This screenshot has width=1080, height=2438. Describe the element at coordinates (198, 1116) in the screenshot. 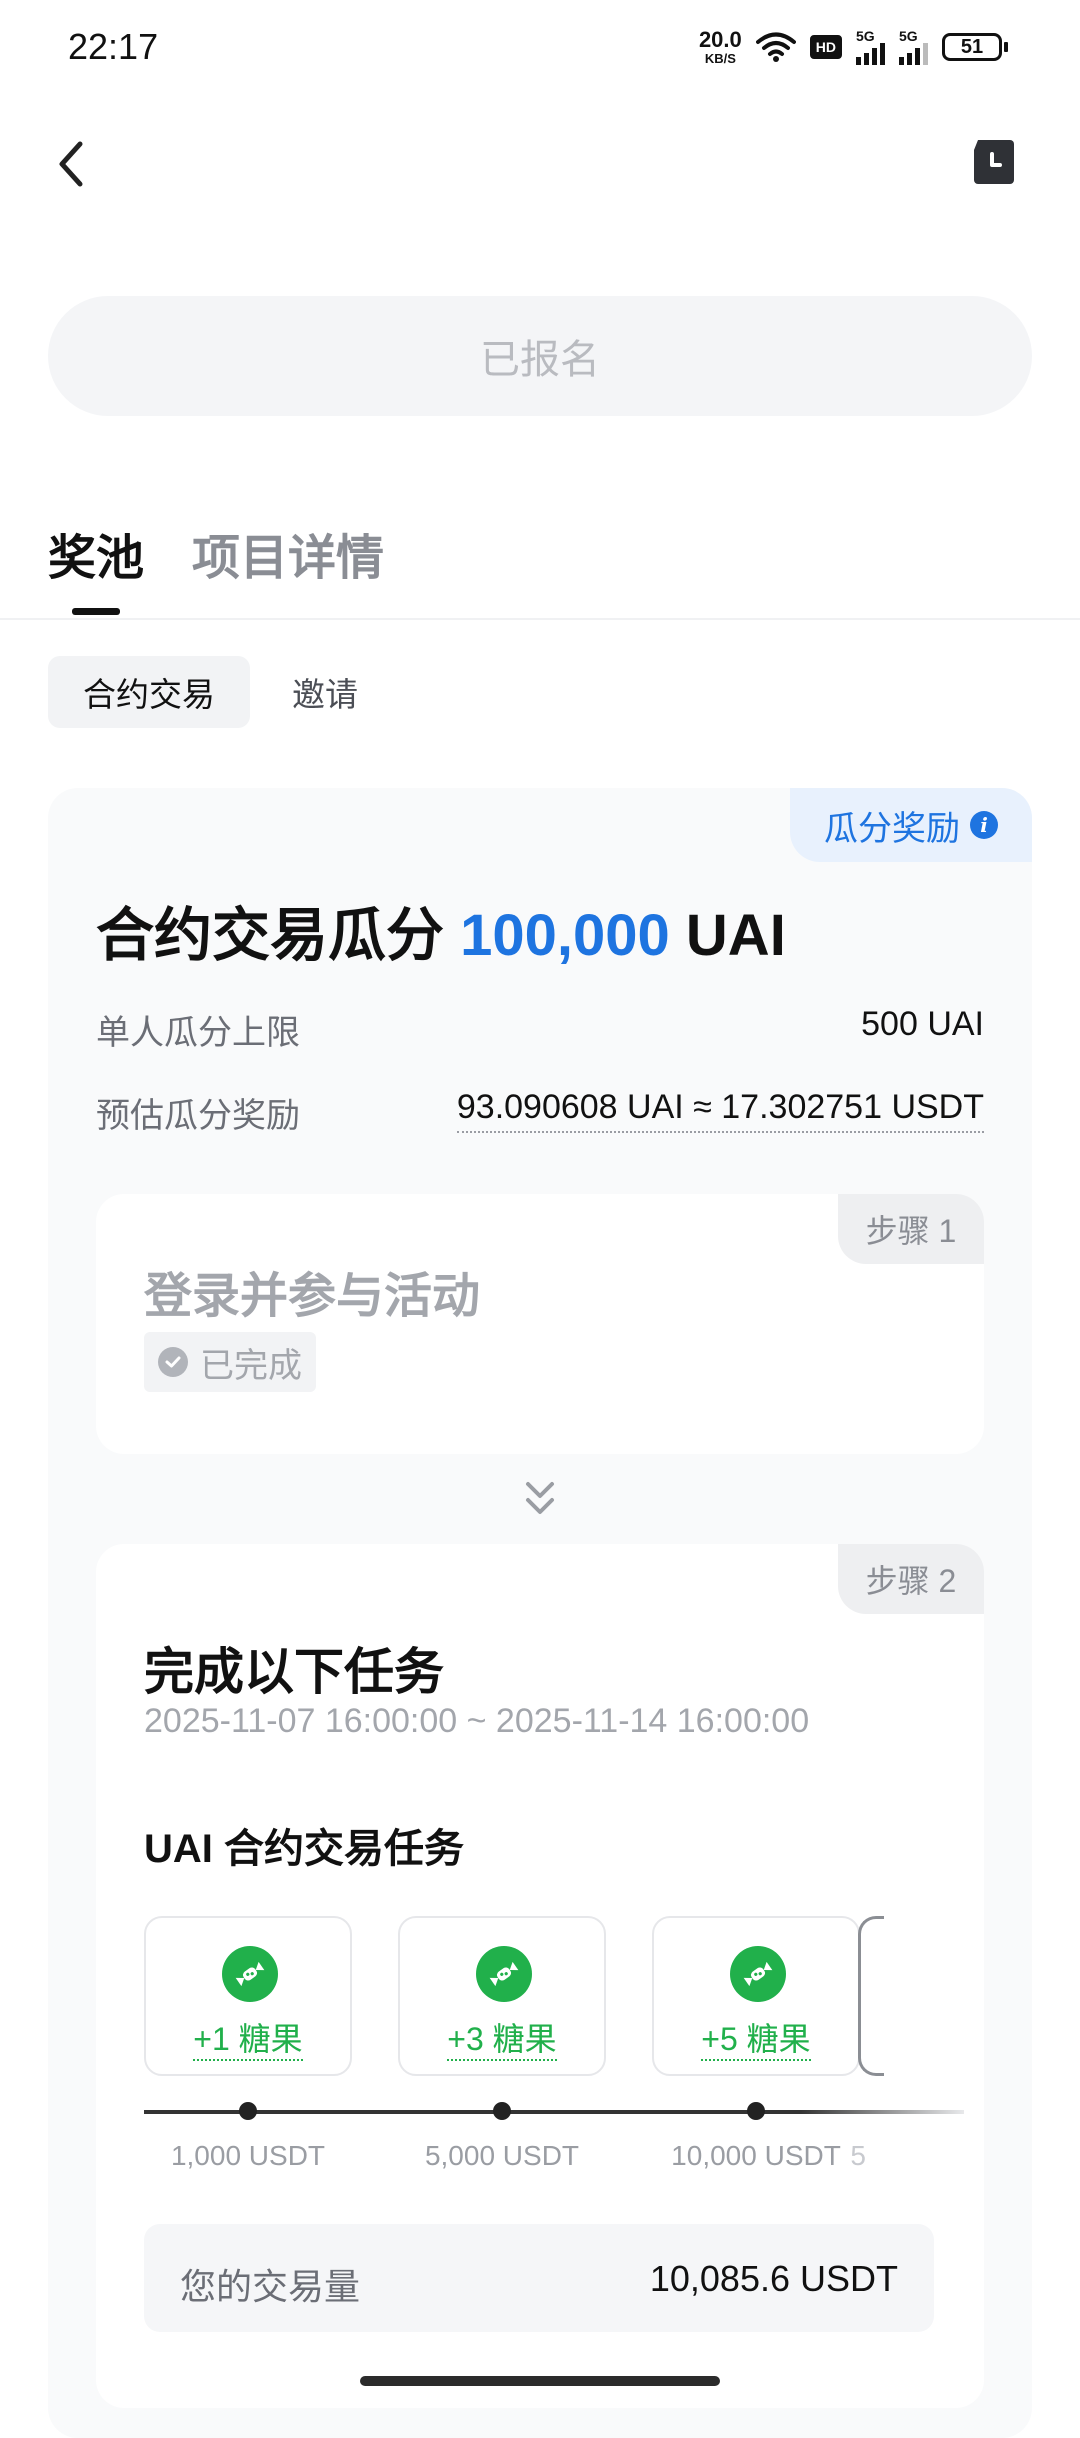

I see `estimated-reward-label: 预估瓜分奖励` at that location.